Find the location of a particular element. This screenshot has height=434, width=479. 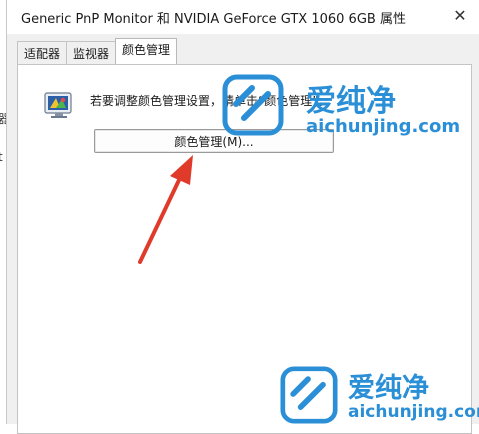

color-management-info-text: 若要调整颜色管理设置，请单击“颜色管理”。 is located at coordinates (210, 101).